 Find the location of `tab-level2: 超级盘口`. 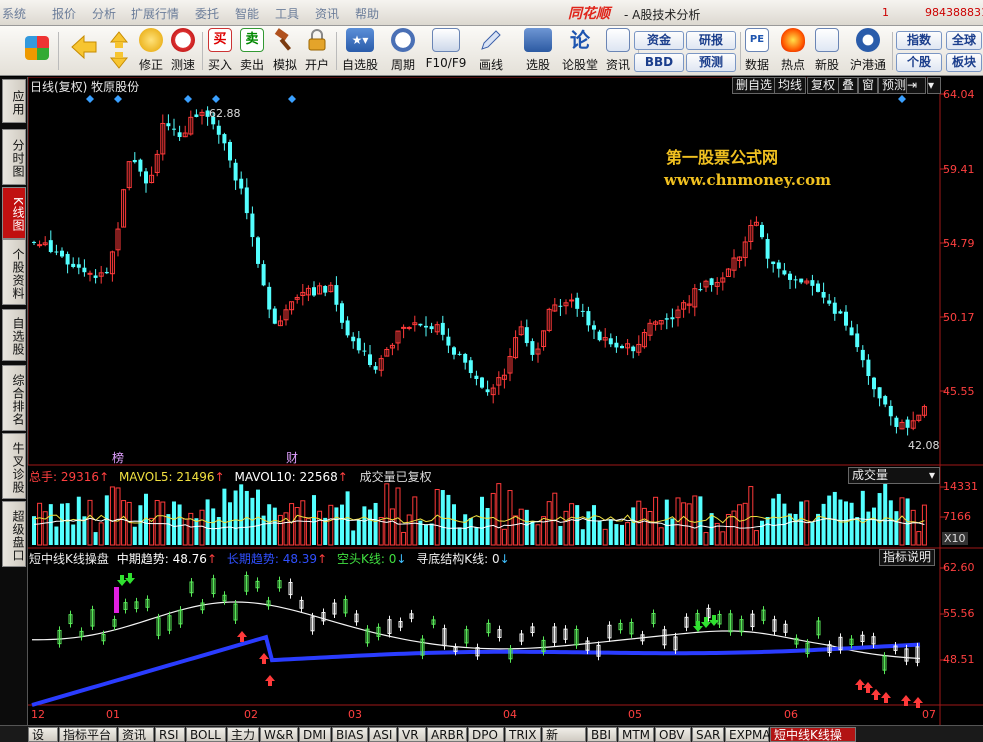

tab-level2: 超级盘口 is located at coordinates (14, 534).